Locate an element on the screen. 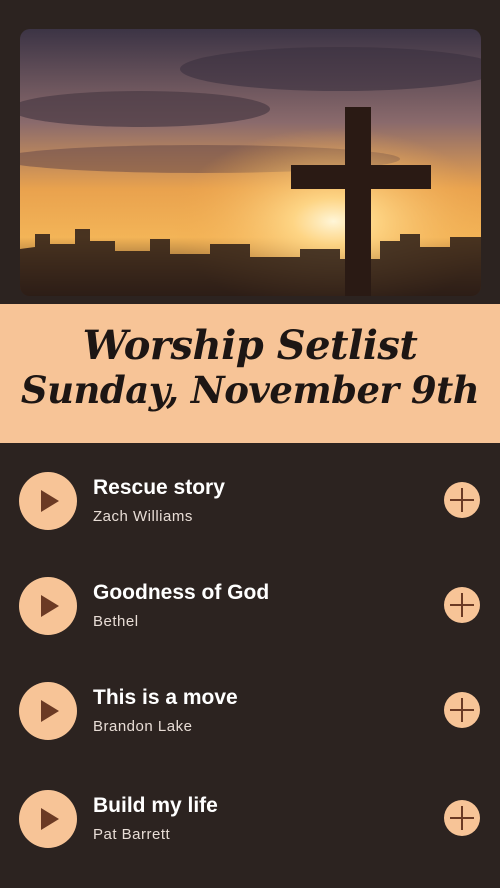 This screenshot has width=500, height=888. song-item: Build my life Pat Barrett is located at coordinates (250, 830).